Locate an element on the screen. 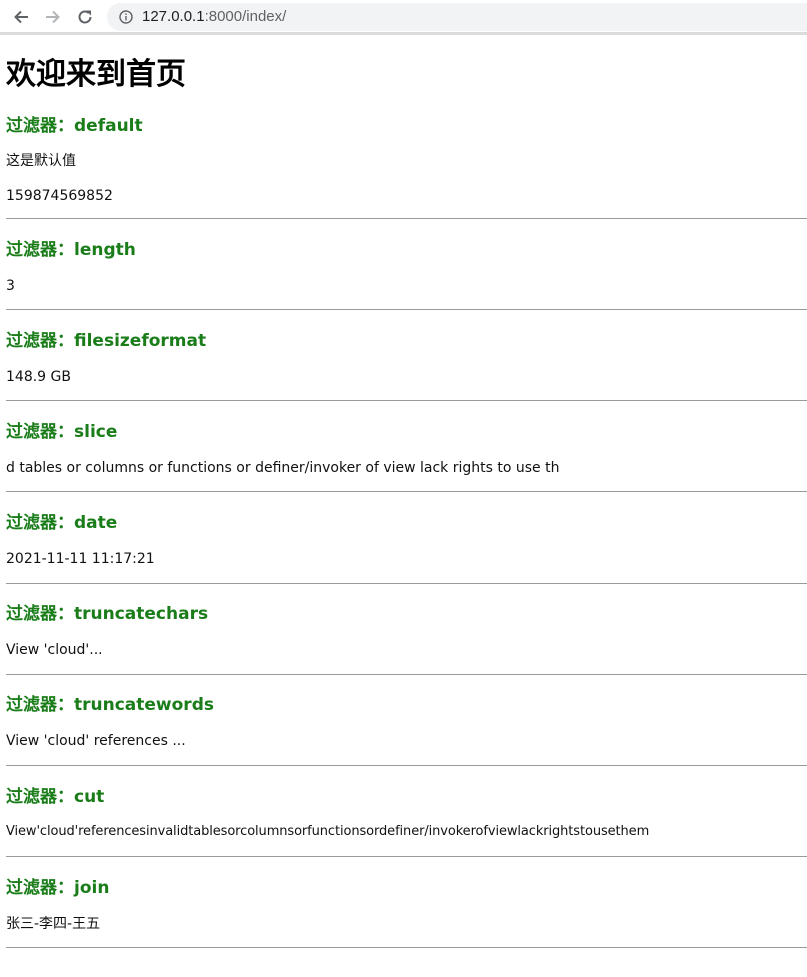  url-path: :8000/index/ is located at coordinates (245, 16).